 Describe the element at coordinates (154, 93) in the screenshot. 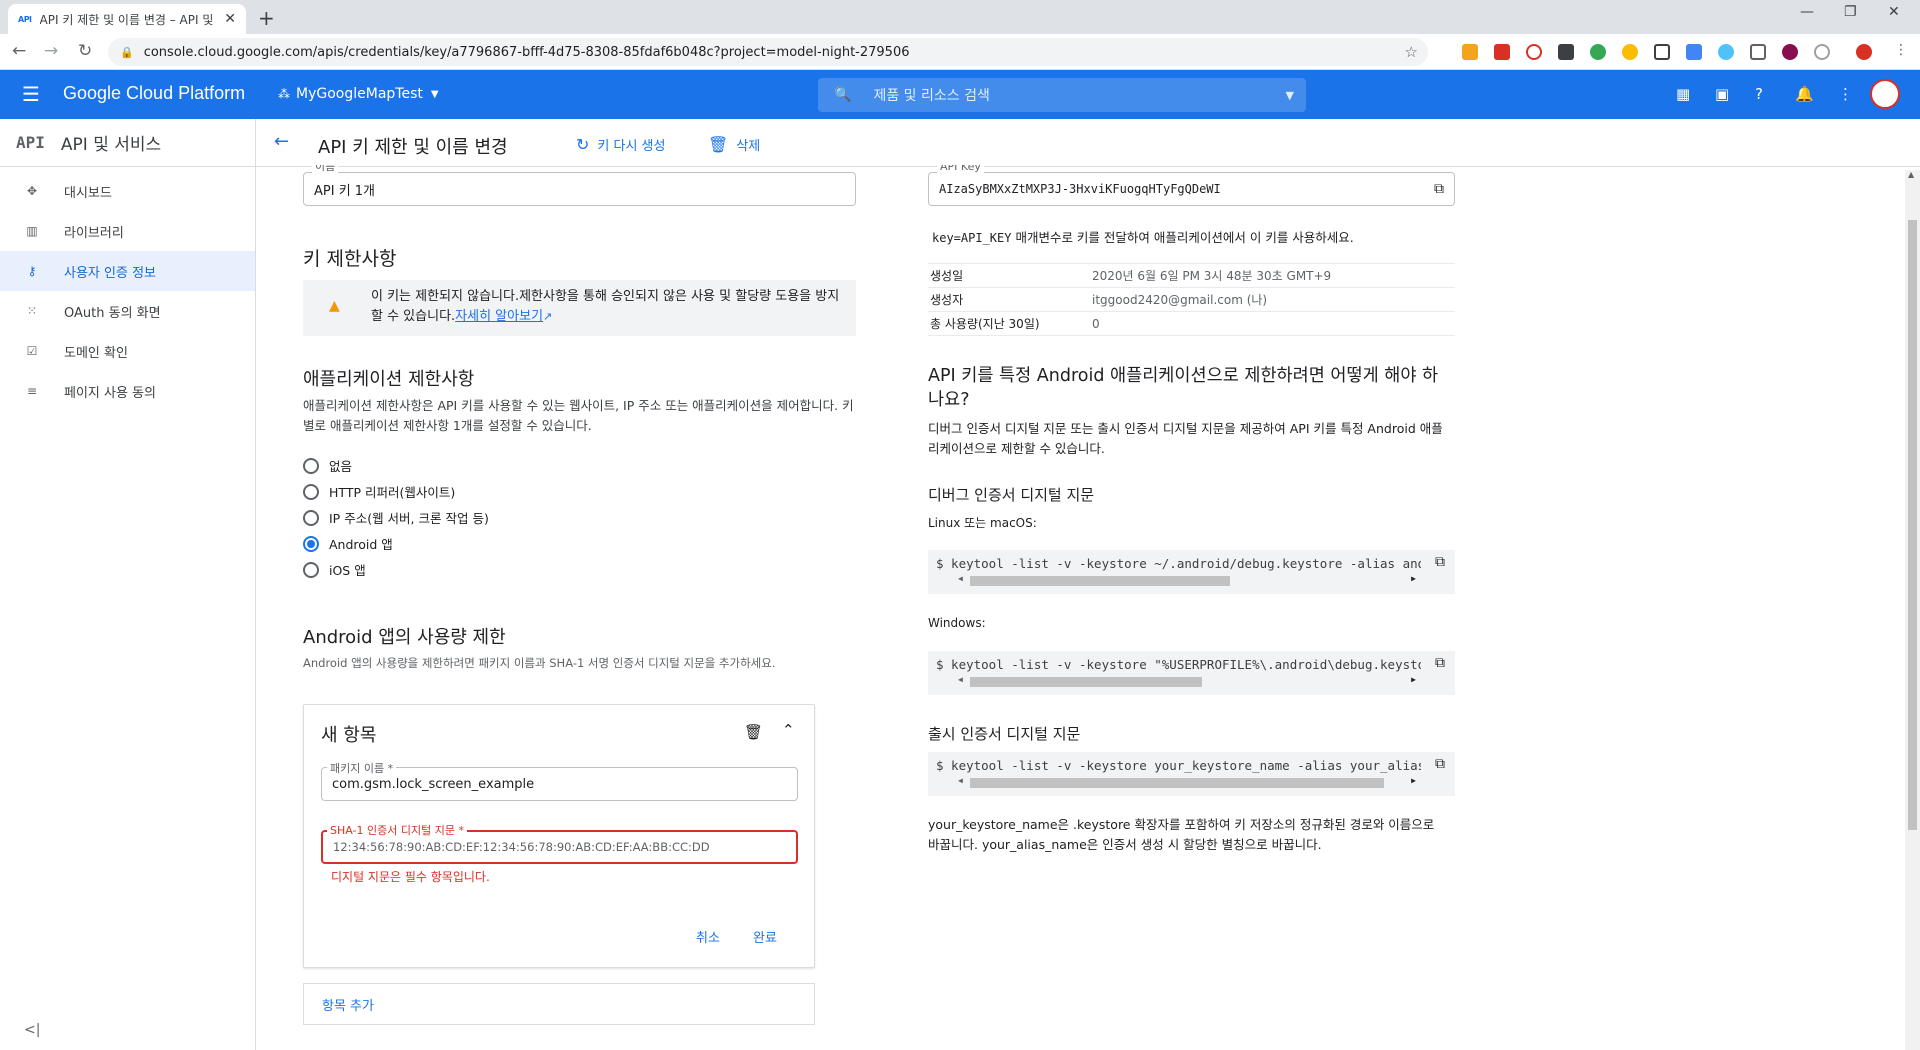

I see `gcp-title: Google Cloud Platform` at that location.